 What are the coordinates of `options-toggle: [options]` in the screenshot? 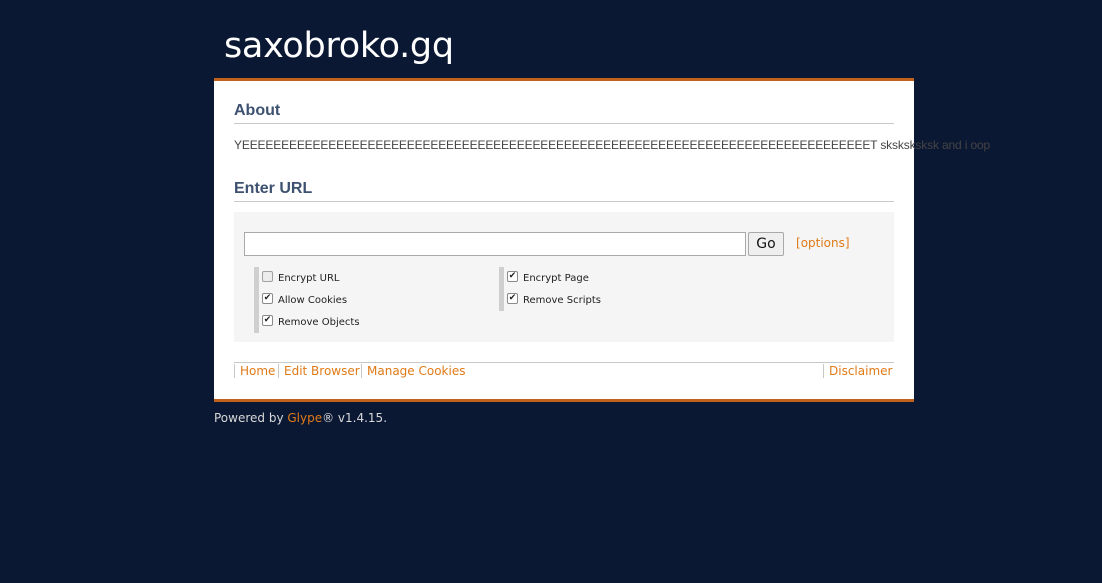 It's located at (823, 243).